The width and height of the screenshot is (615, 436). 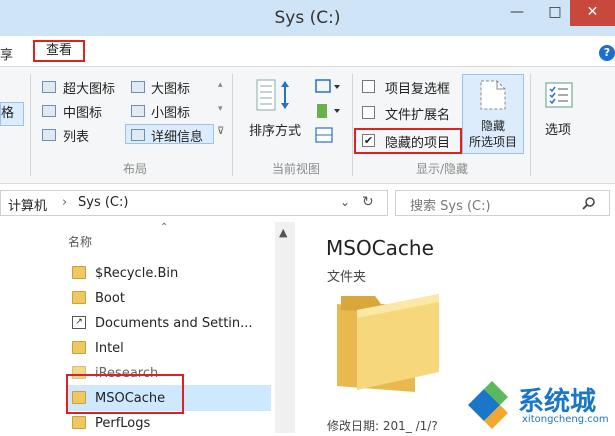 I want to click on list-item: PerfLogs, so click(x=168, y=424).